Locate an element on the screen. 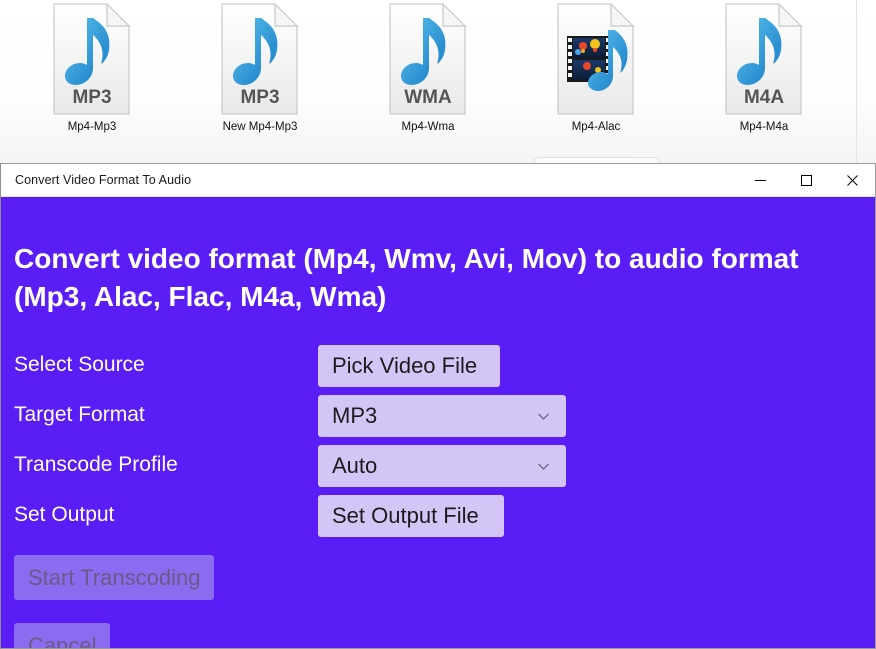  desktop-icon-label: Mp4-M4a is located at coordinates (764, 127).